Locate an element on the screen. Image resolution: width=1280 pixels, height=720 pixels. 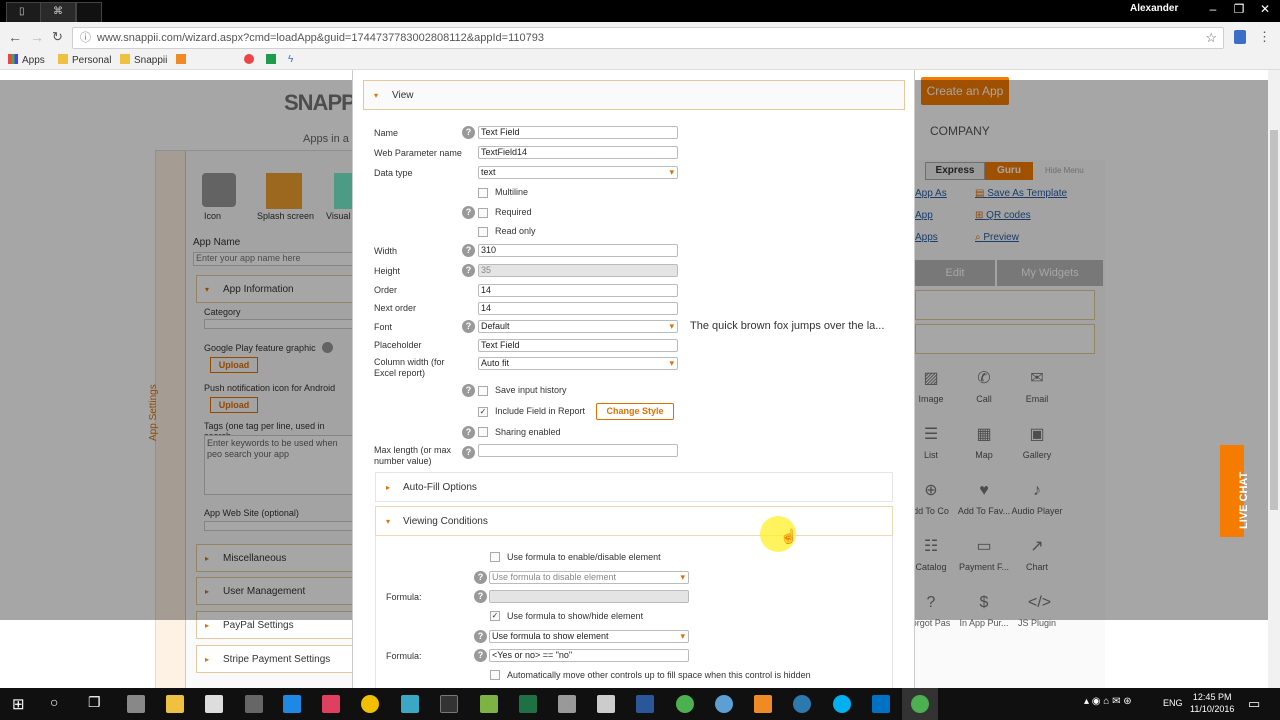
bookmark-snappii: Snappii is located at coordinates (143, 60).